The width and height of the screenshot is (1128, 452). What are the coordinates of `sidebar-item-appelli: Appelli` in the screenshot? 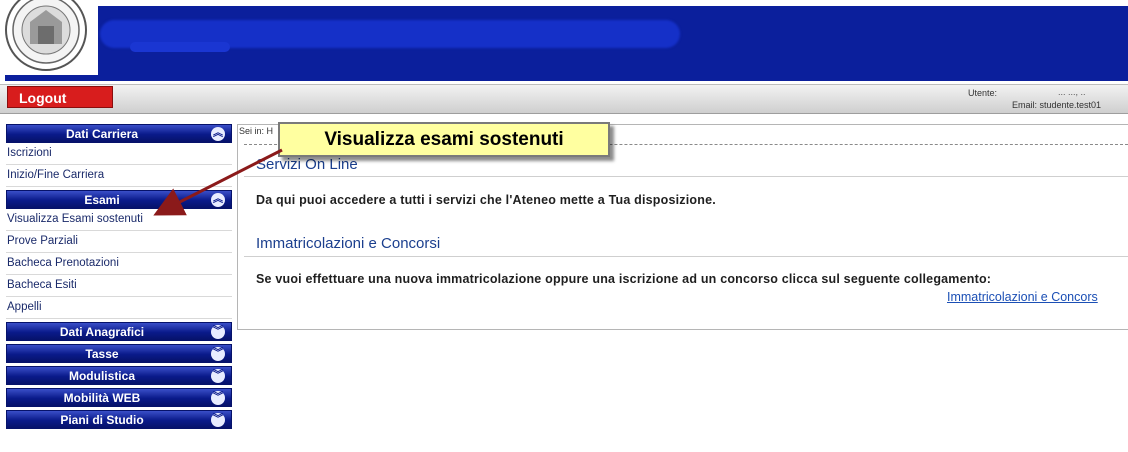 It's located at (119, 308).